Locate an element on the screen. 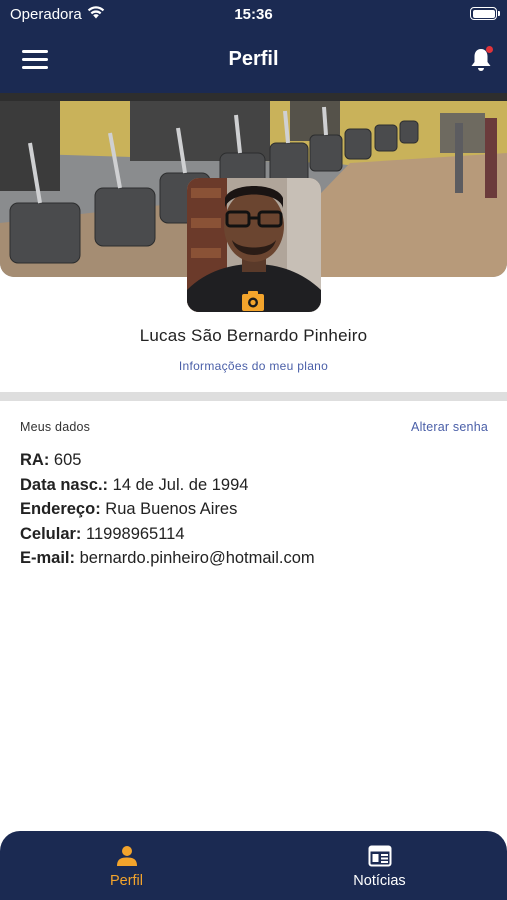 The width and height of the screenshot is (507, 900). info-label: E-mail: is located at coordinates (48, 558).